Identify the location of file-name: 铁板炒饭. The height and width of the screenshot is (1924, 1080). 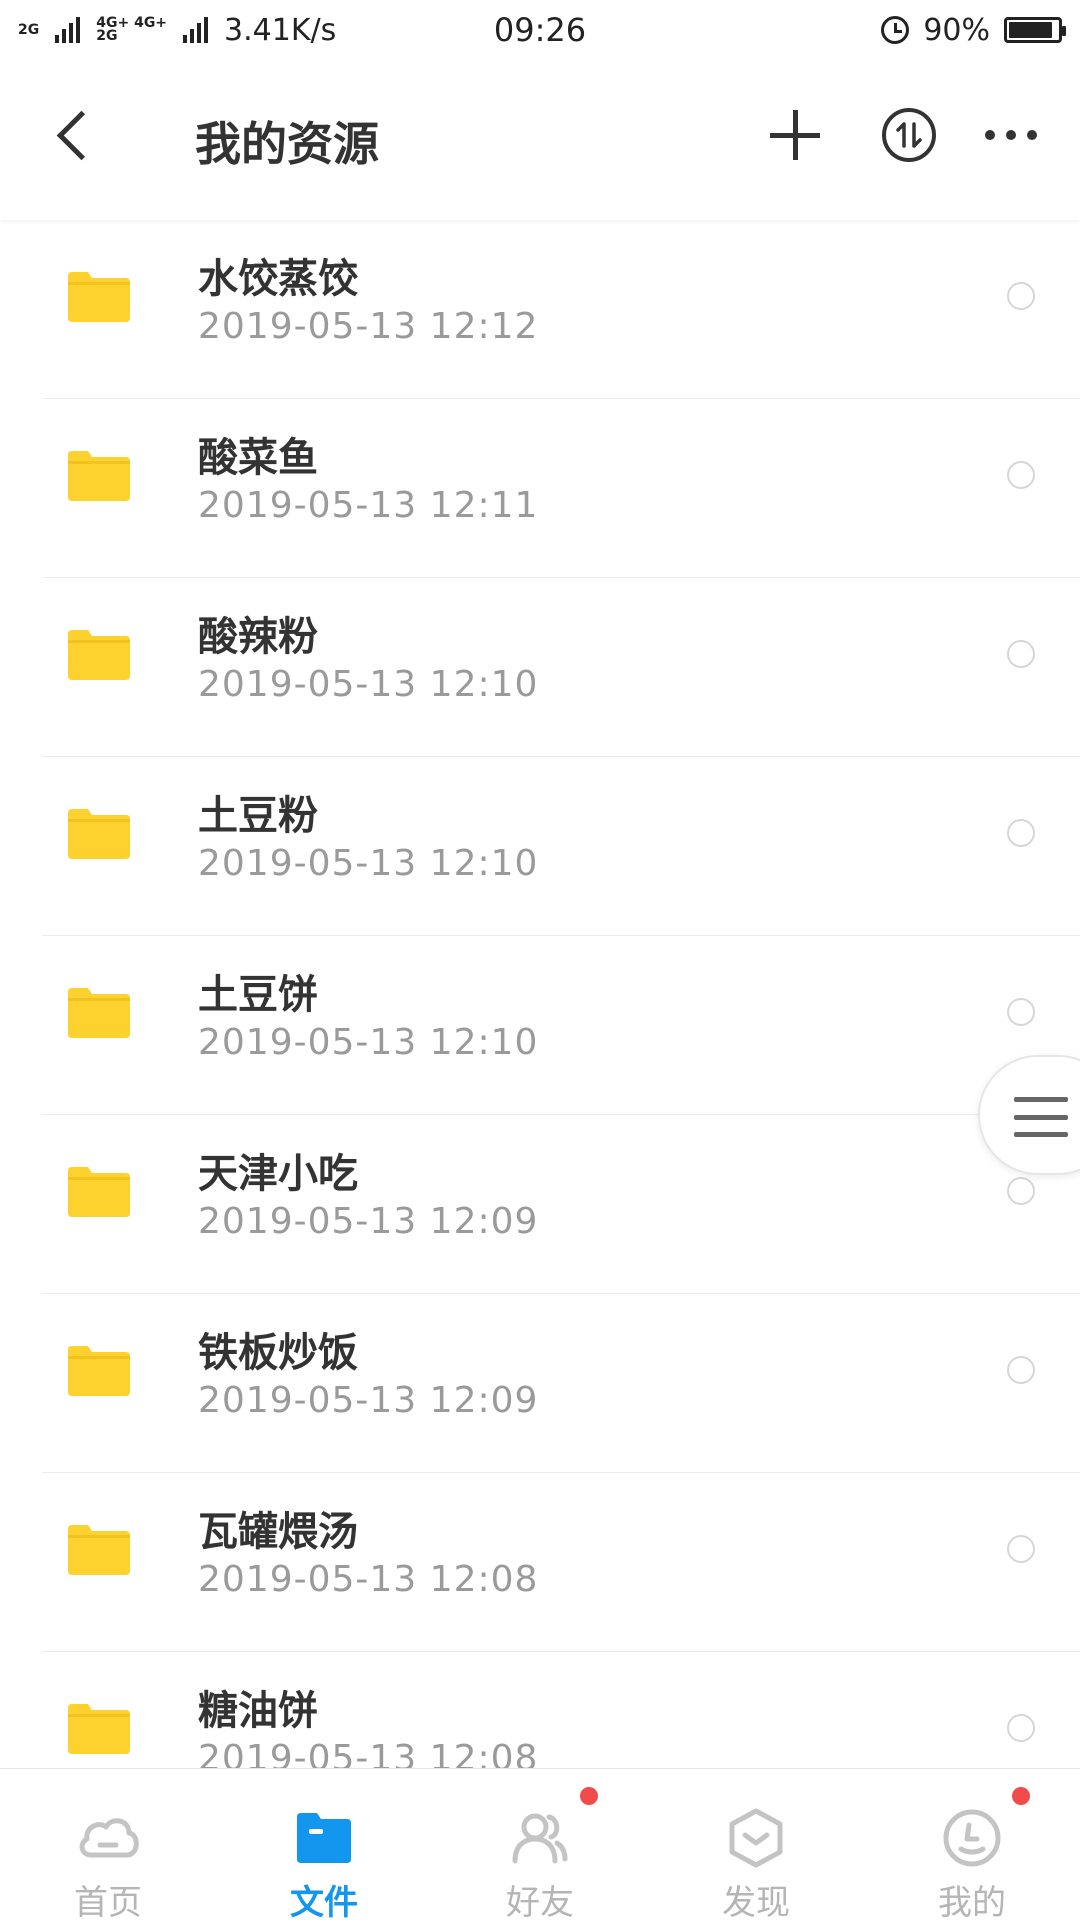
(278, 1353).